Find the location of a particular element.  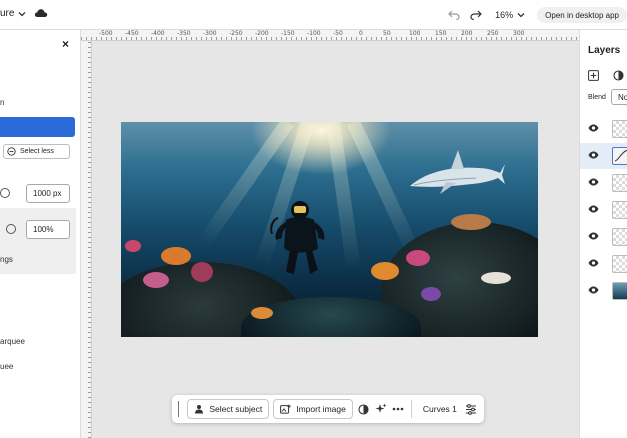

generative-fill-button is located at coordinates (380, 409).